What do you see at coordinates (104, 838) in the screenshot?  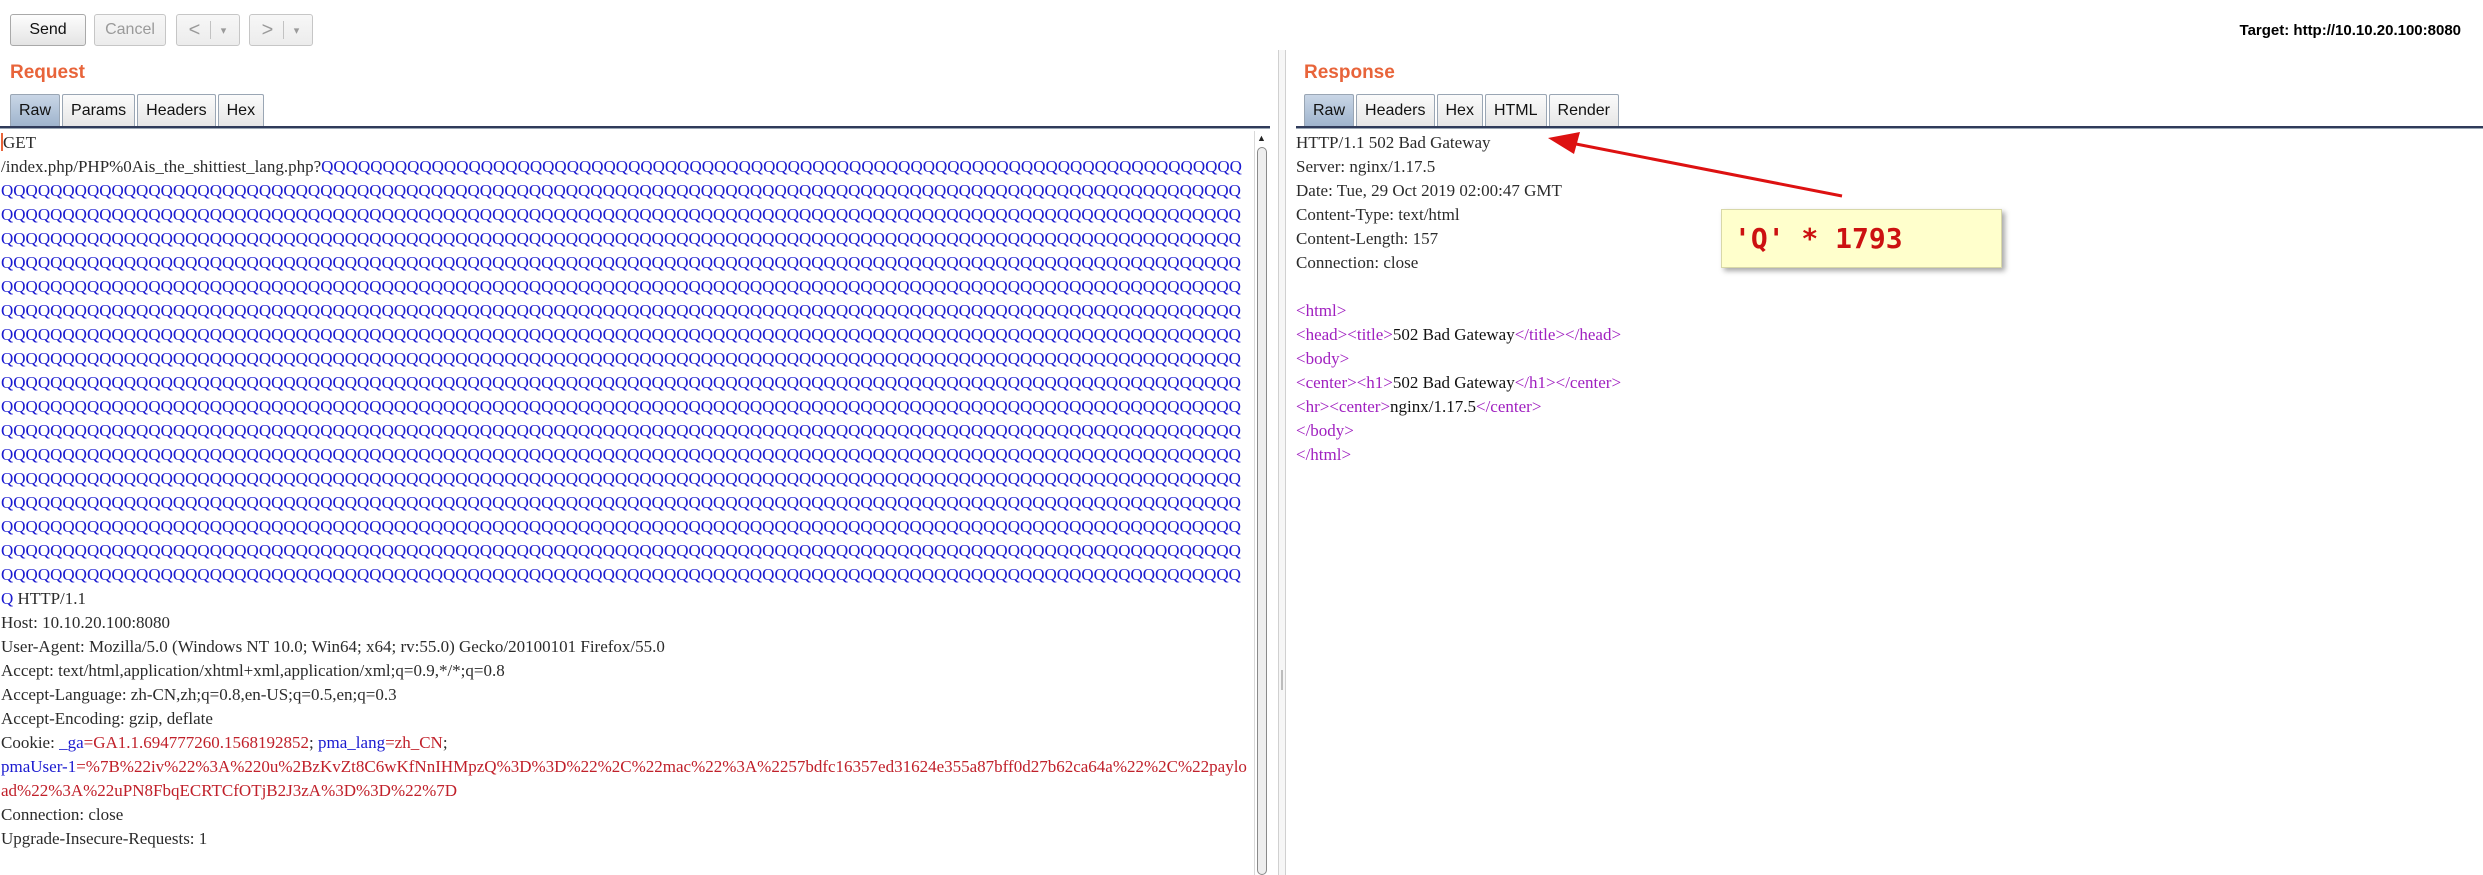 I see `request-header-line: Upgrade-Insecure-Requests: 1` at bounding box center [104, 838].